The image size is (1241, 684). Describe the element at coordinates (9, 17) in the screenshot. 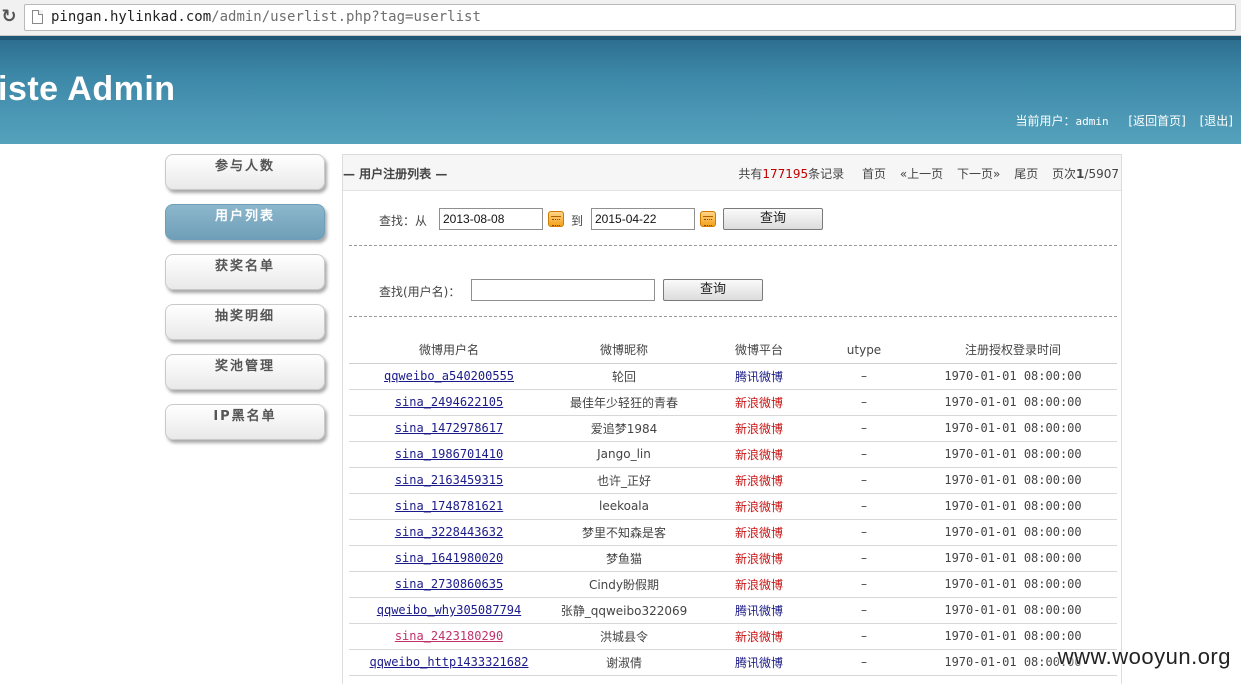

I see `reload-icon: ↻` at that location.